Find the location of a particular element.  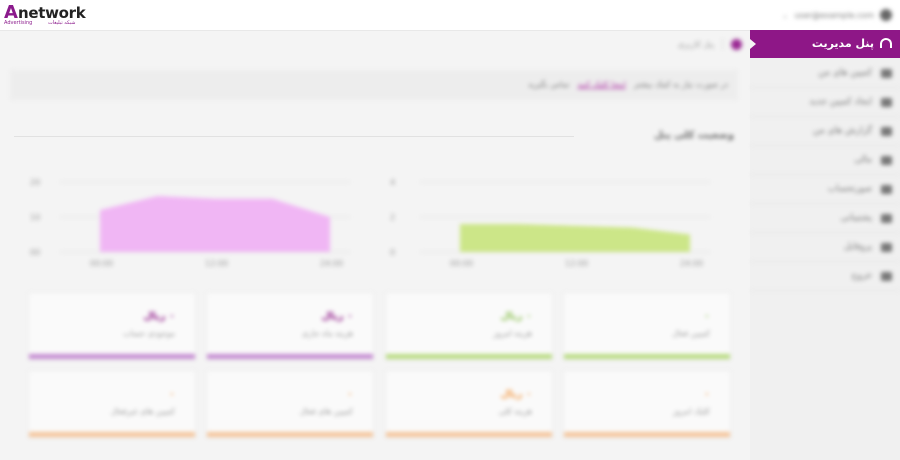

wallet-icon is located at coordinates (886, 160).